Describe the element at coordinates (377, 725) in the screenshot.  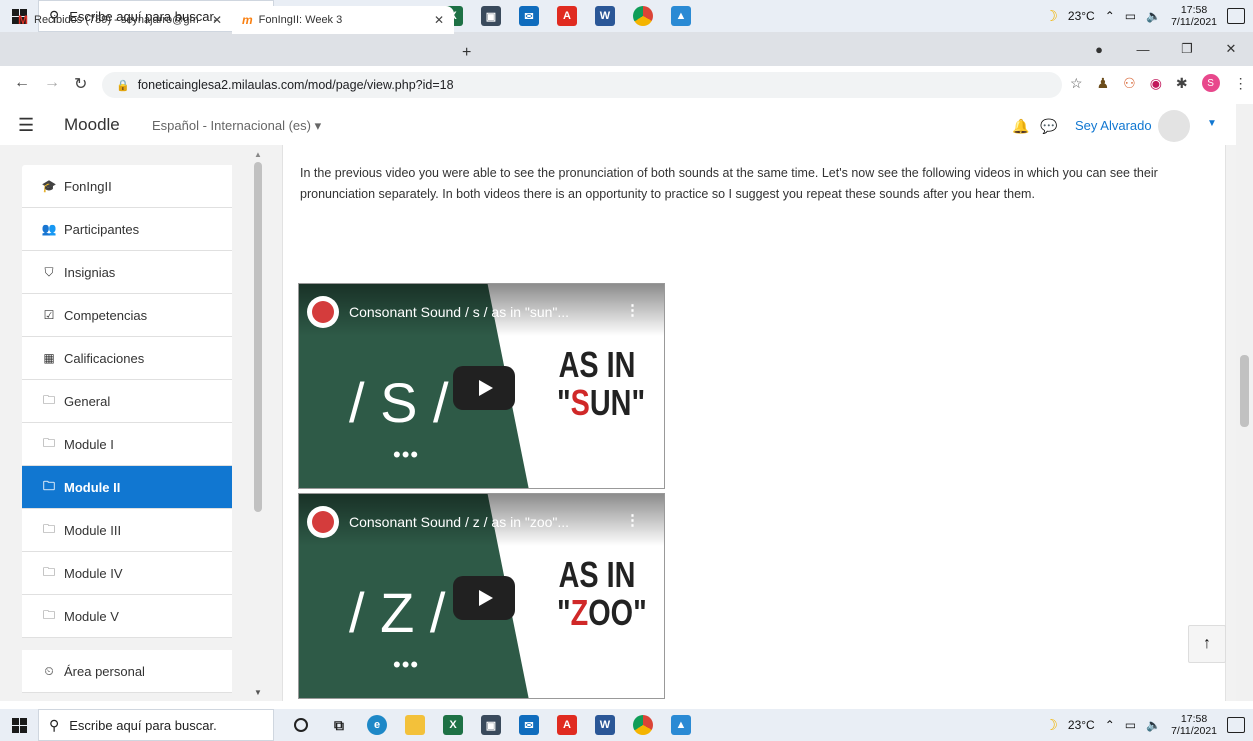
I see `edge-icon: e` at that location.